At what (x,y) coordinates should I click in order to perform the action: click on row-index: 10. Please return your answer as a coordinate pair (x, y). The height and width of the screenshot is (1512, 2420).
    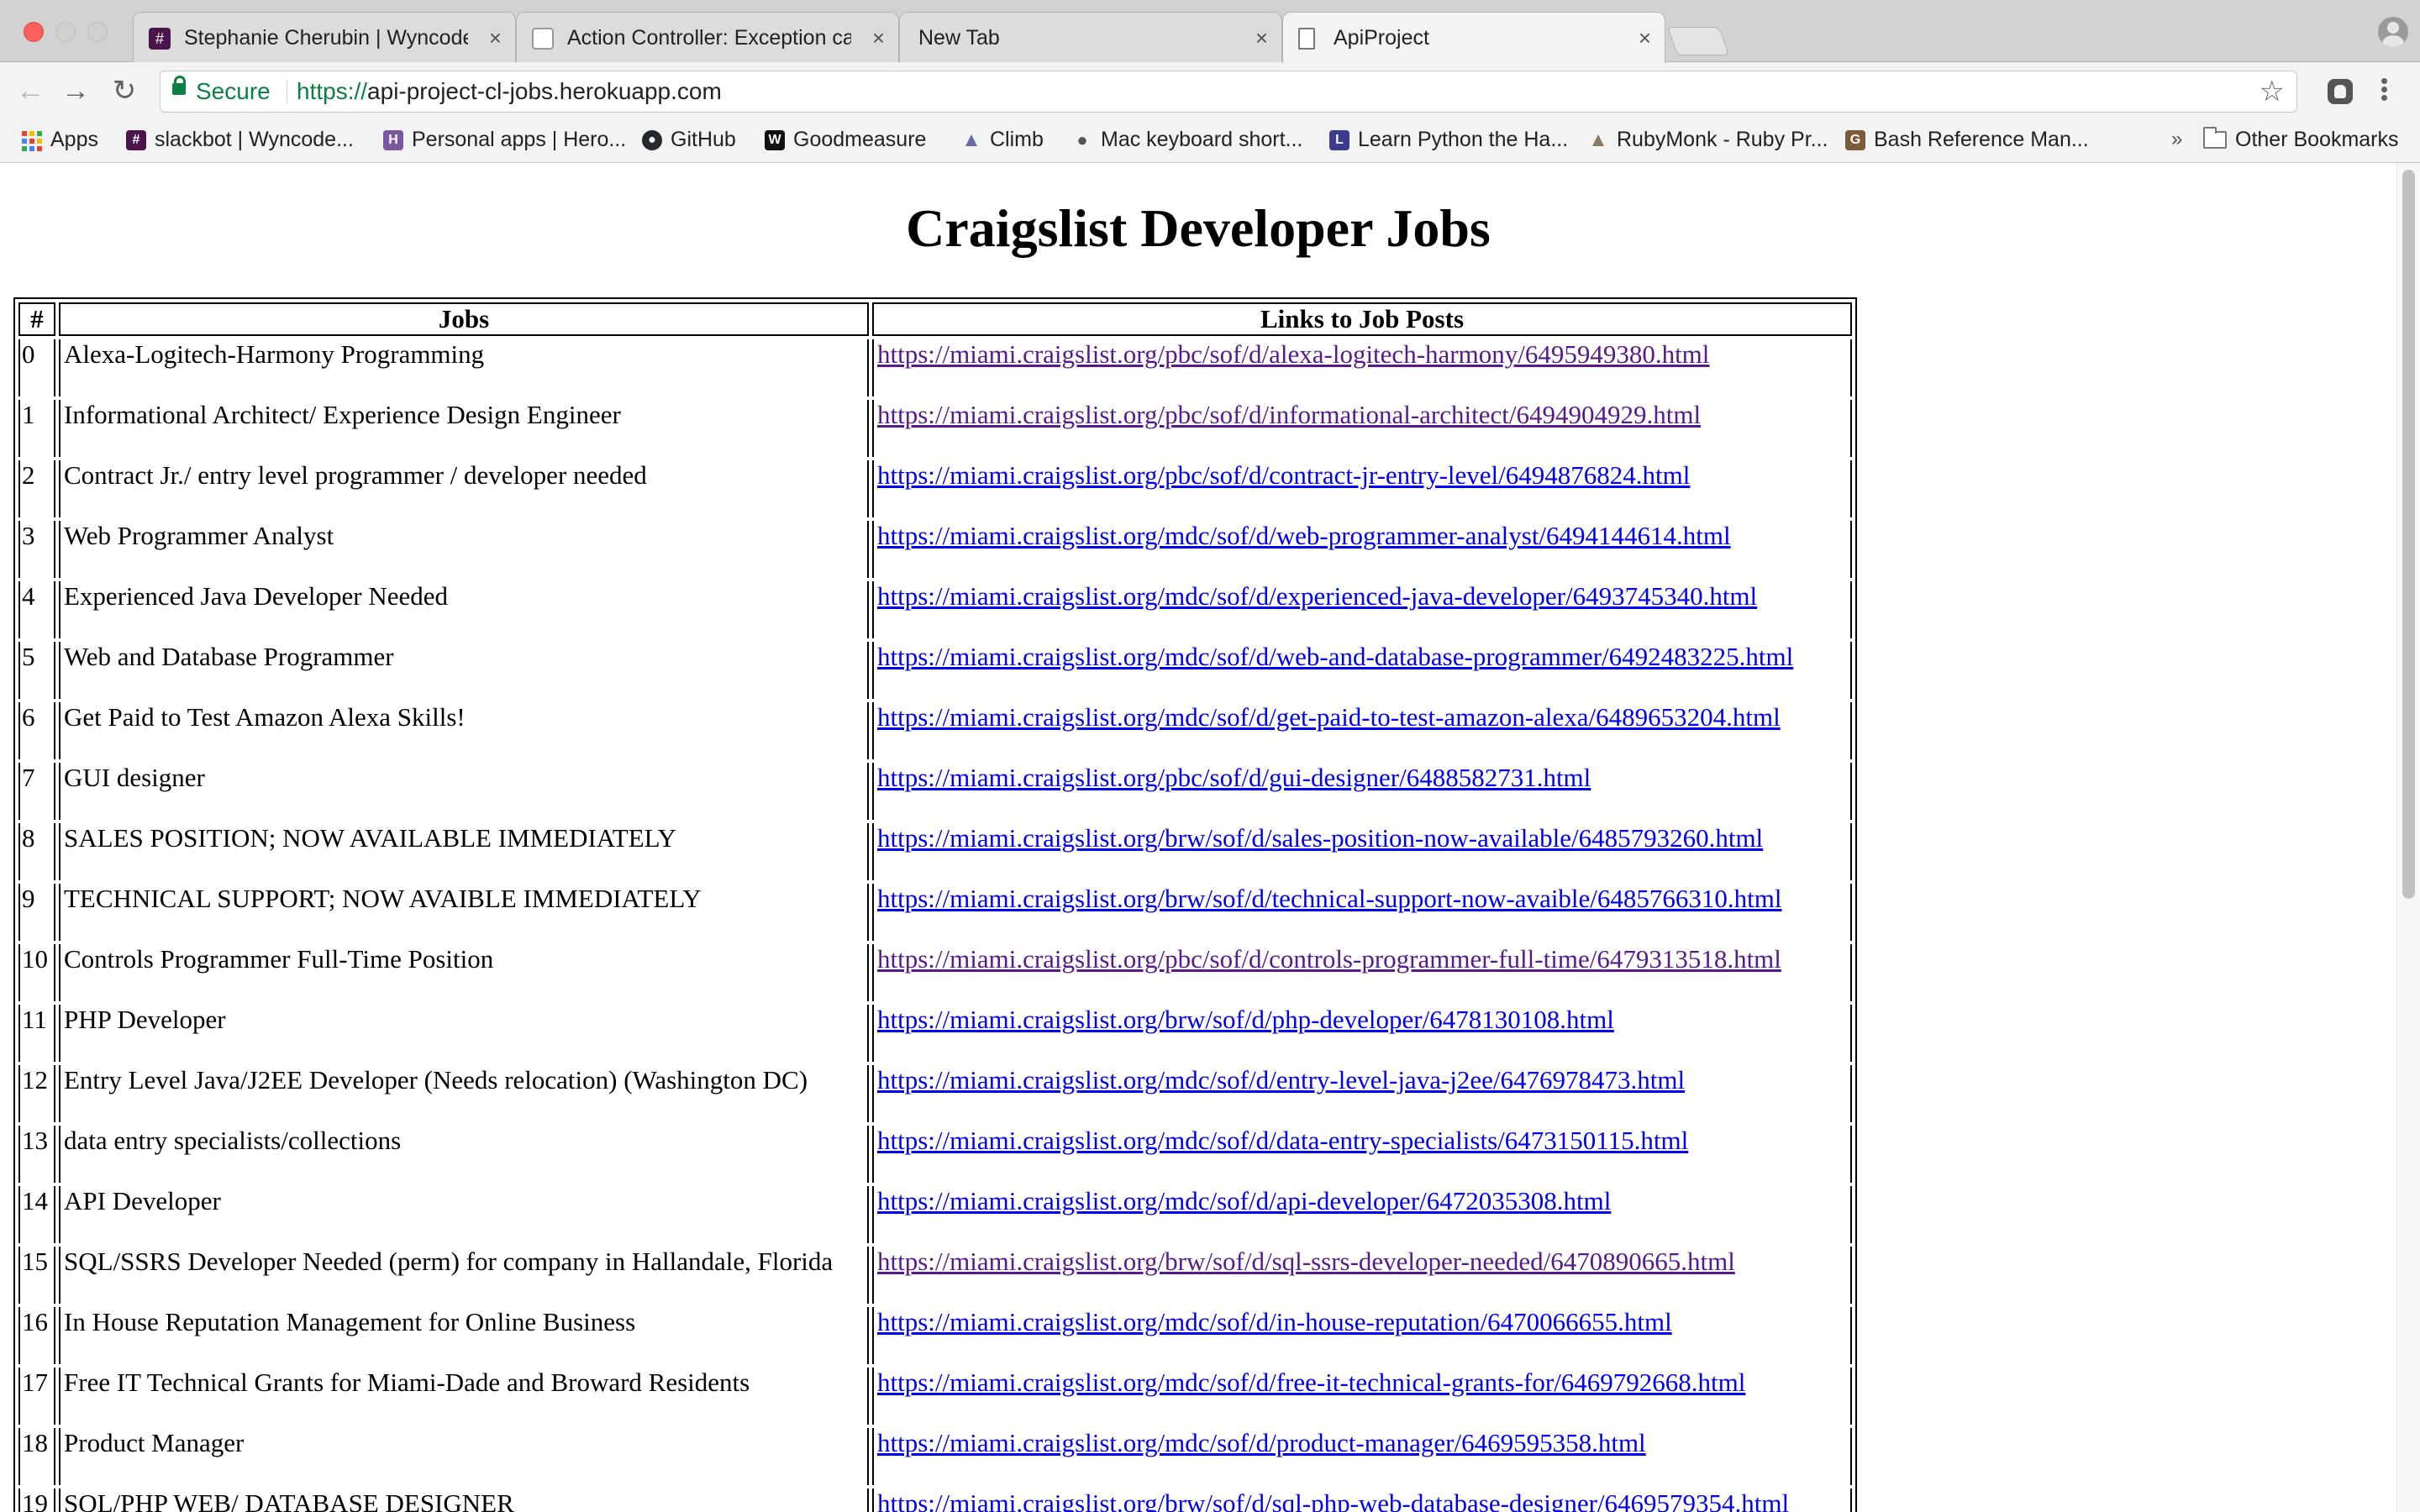
    Looking at the image, I should click on (36, 972).